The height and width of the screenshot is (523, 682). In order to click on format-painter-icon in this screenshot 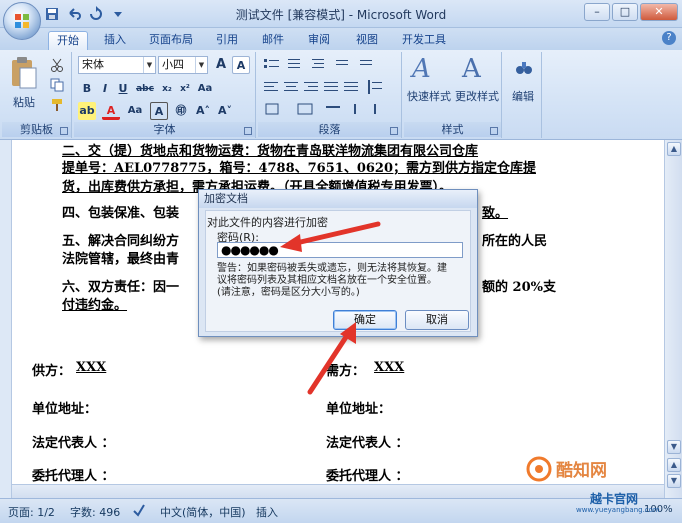, I will do `click(57, 105)`.